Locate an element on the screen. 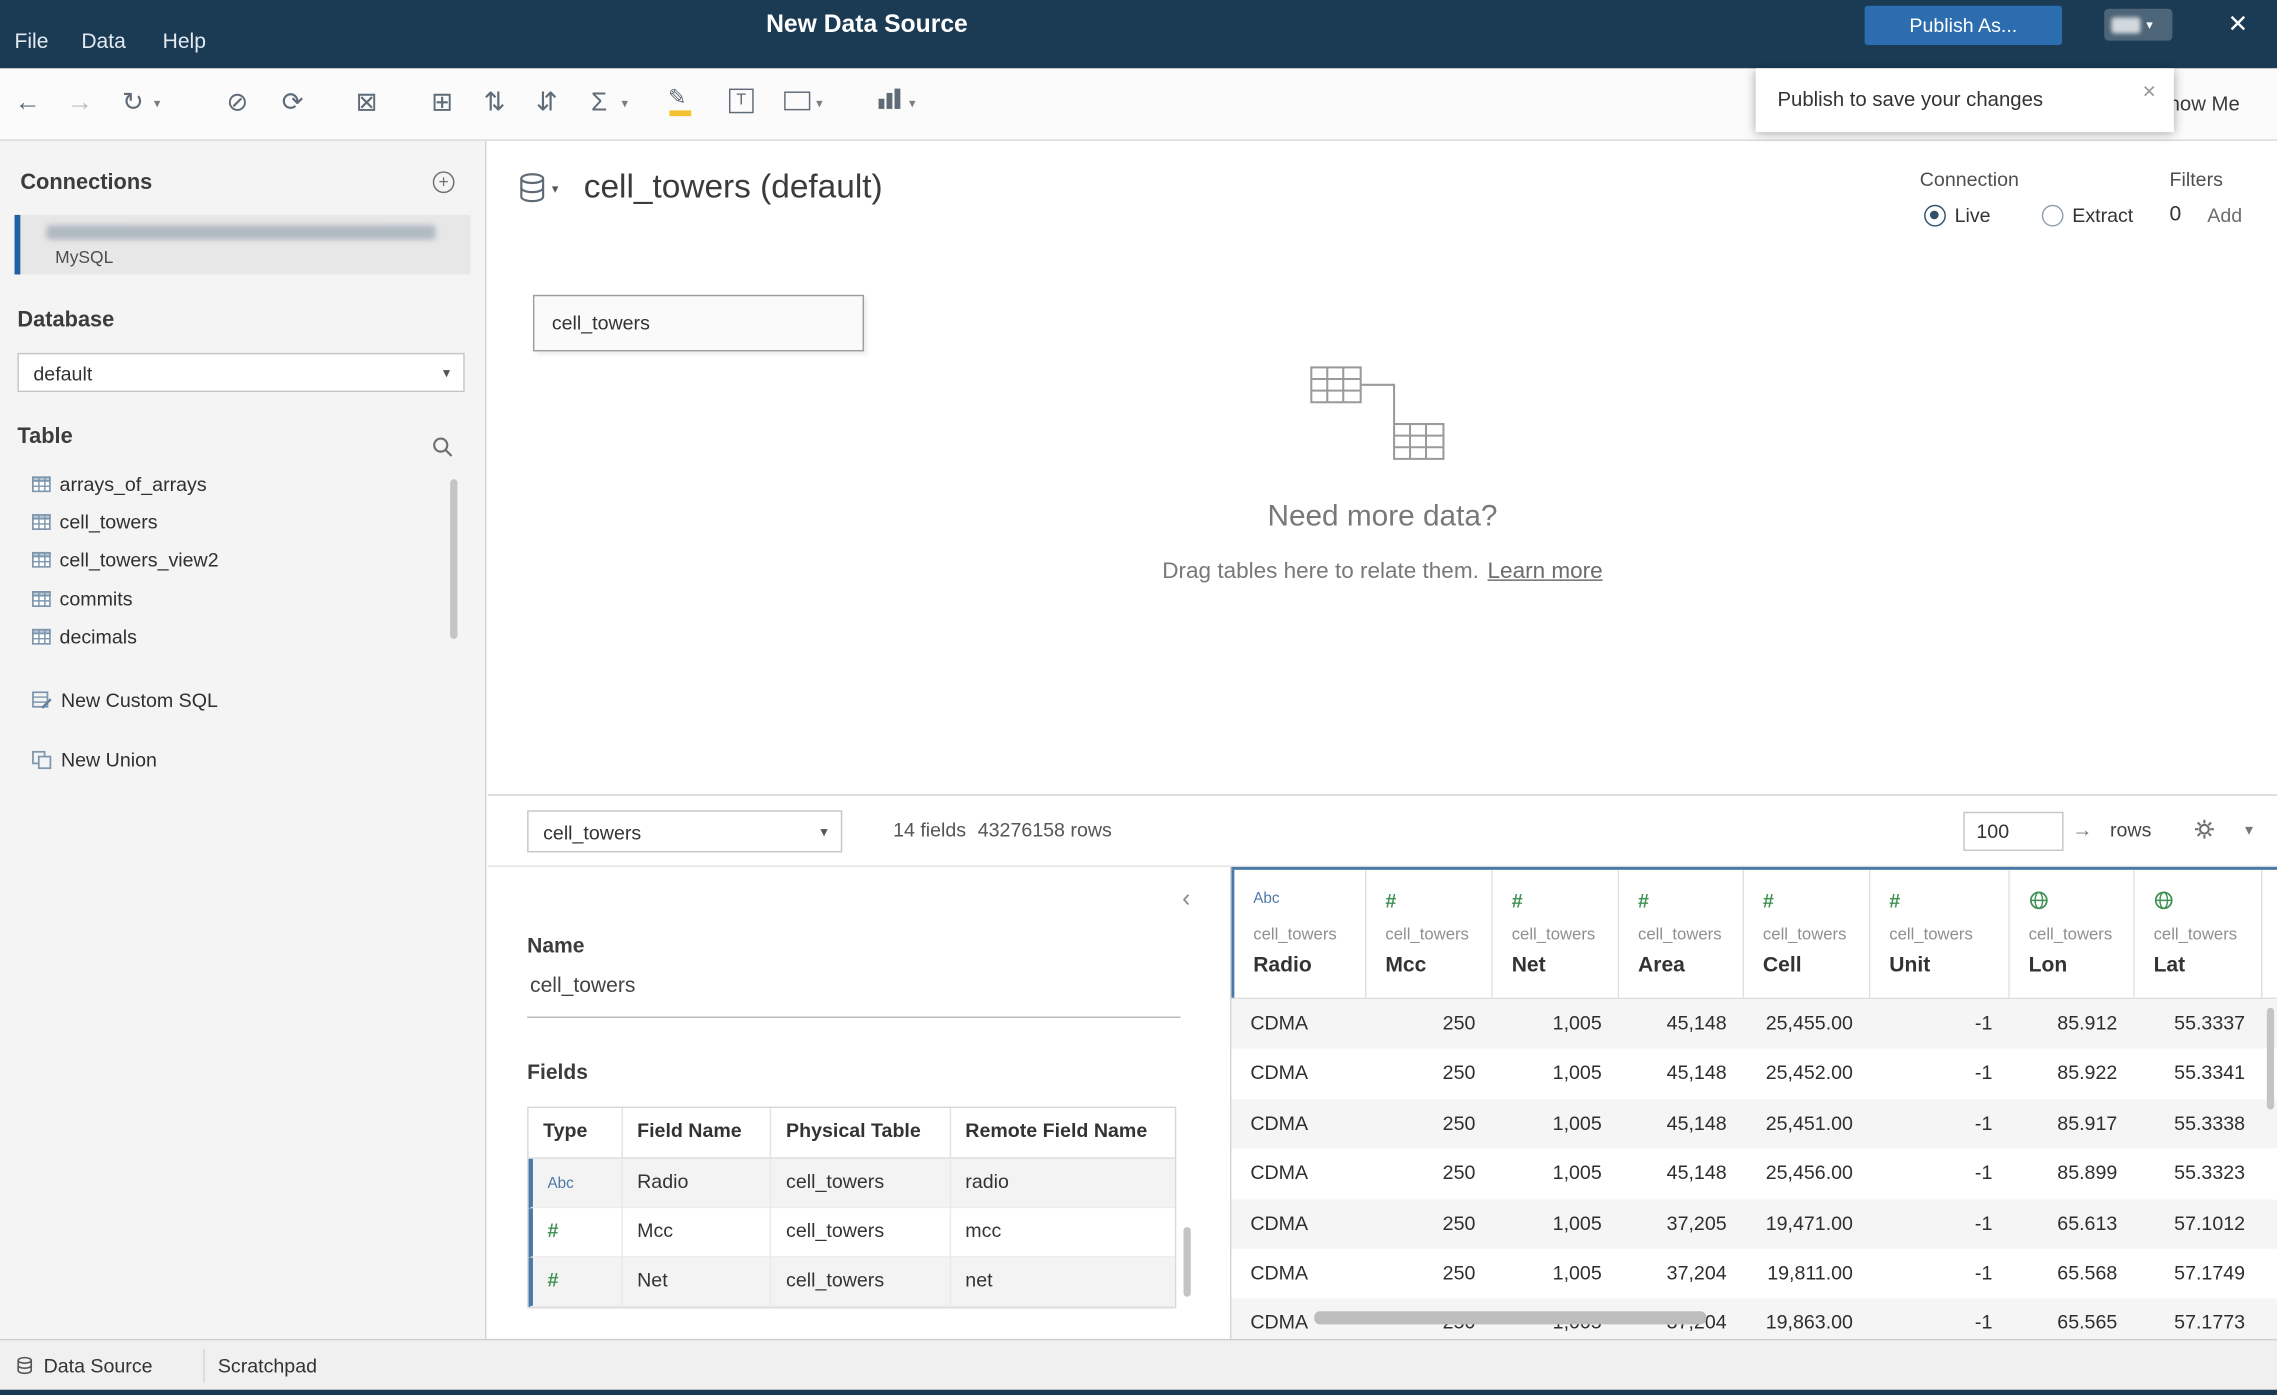  live-label: Live is located at coordinates (1973, 216).